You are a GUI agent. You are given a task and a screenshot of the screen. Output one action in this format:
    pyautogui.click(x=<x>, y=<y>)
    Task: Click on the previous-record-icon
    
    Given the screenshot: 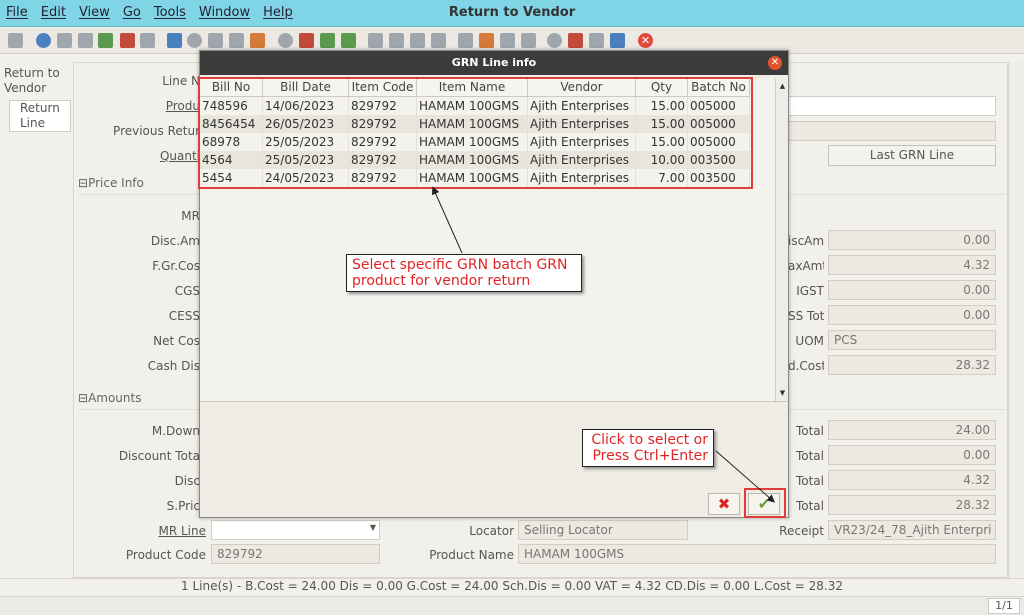 What is the action you would take?
    pyautogui.click(x=396, y=40)
    